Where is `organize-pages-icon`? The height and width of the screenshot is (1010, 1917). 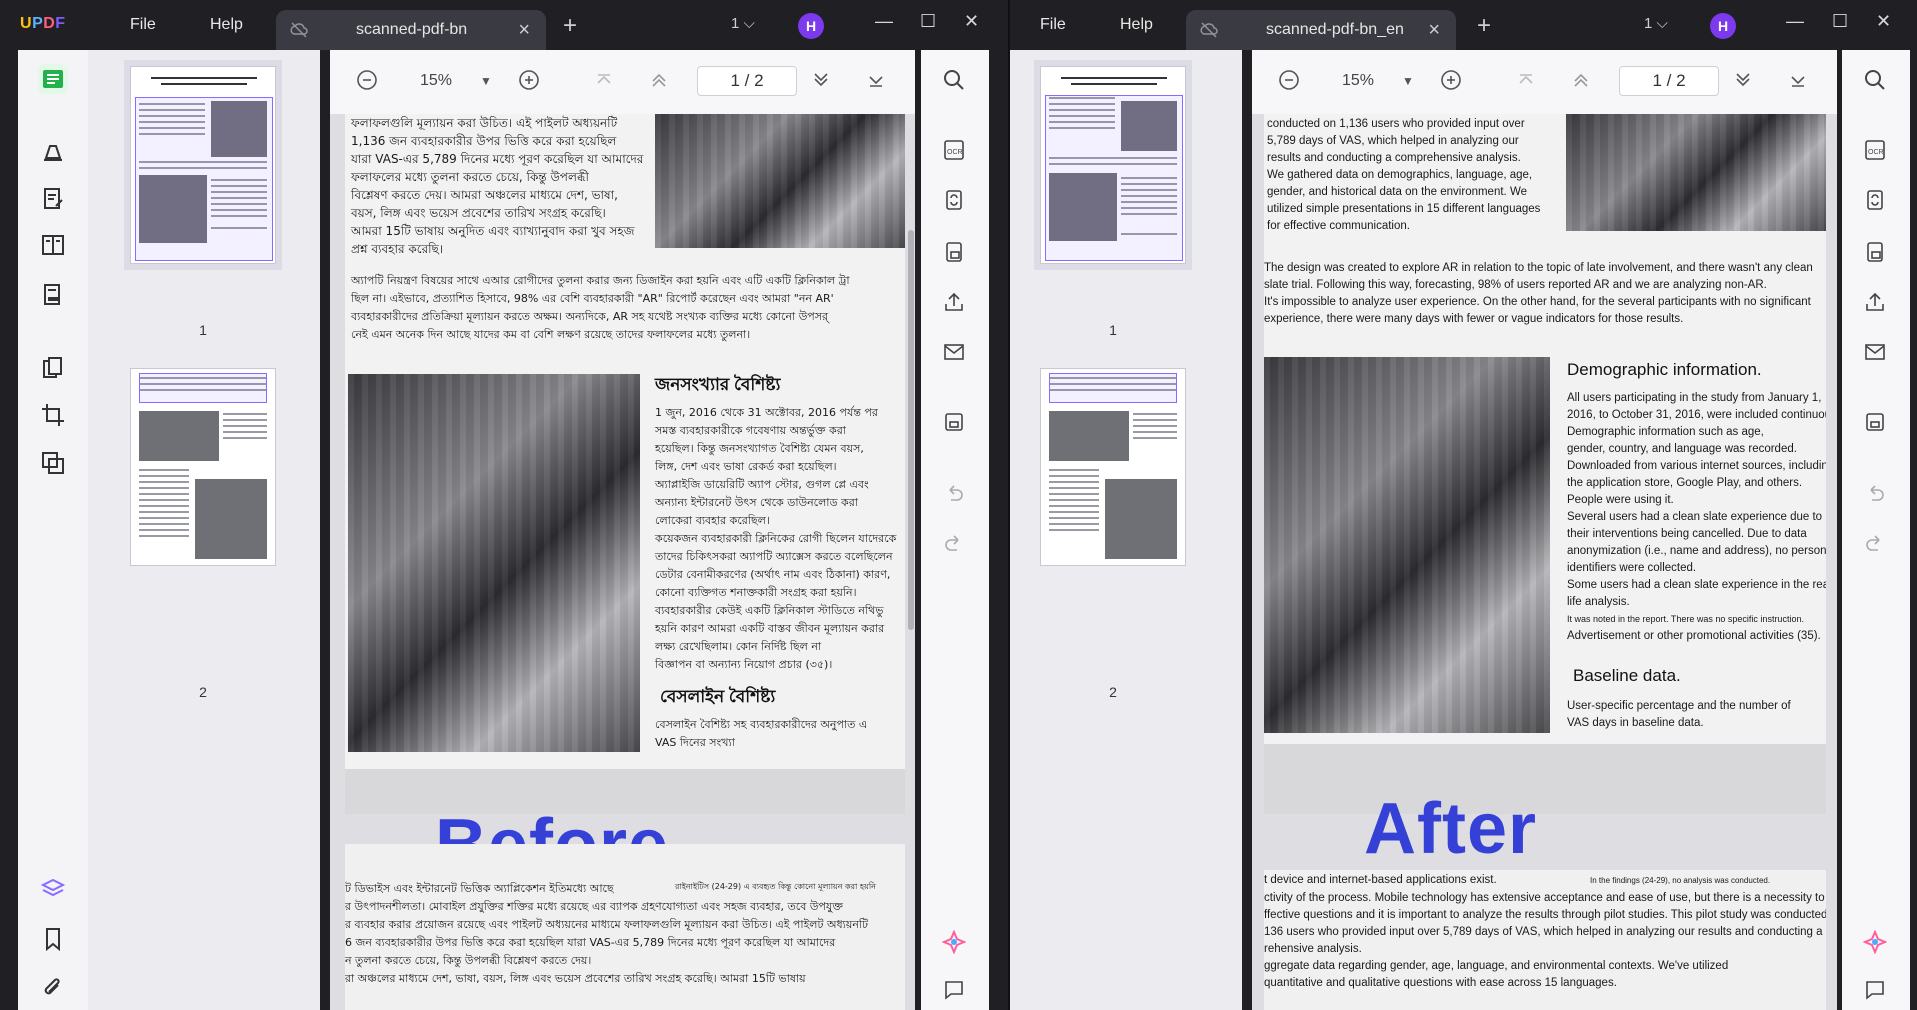 organize-pages-icon is located at coordinates (53, 368).